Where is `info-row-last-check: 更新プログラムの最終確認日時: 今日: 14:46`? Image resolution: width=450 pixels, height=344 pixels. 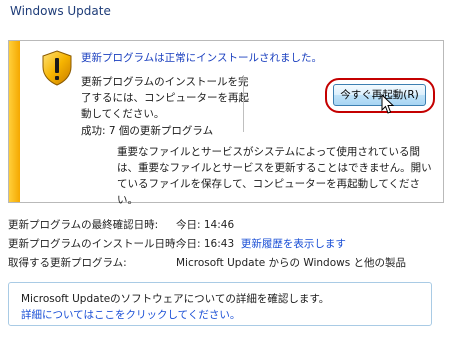
info-row-last-check: 更新プログラムの最終確認日時: 今日: 14:46 is located at coordinates (226, 225).